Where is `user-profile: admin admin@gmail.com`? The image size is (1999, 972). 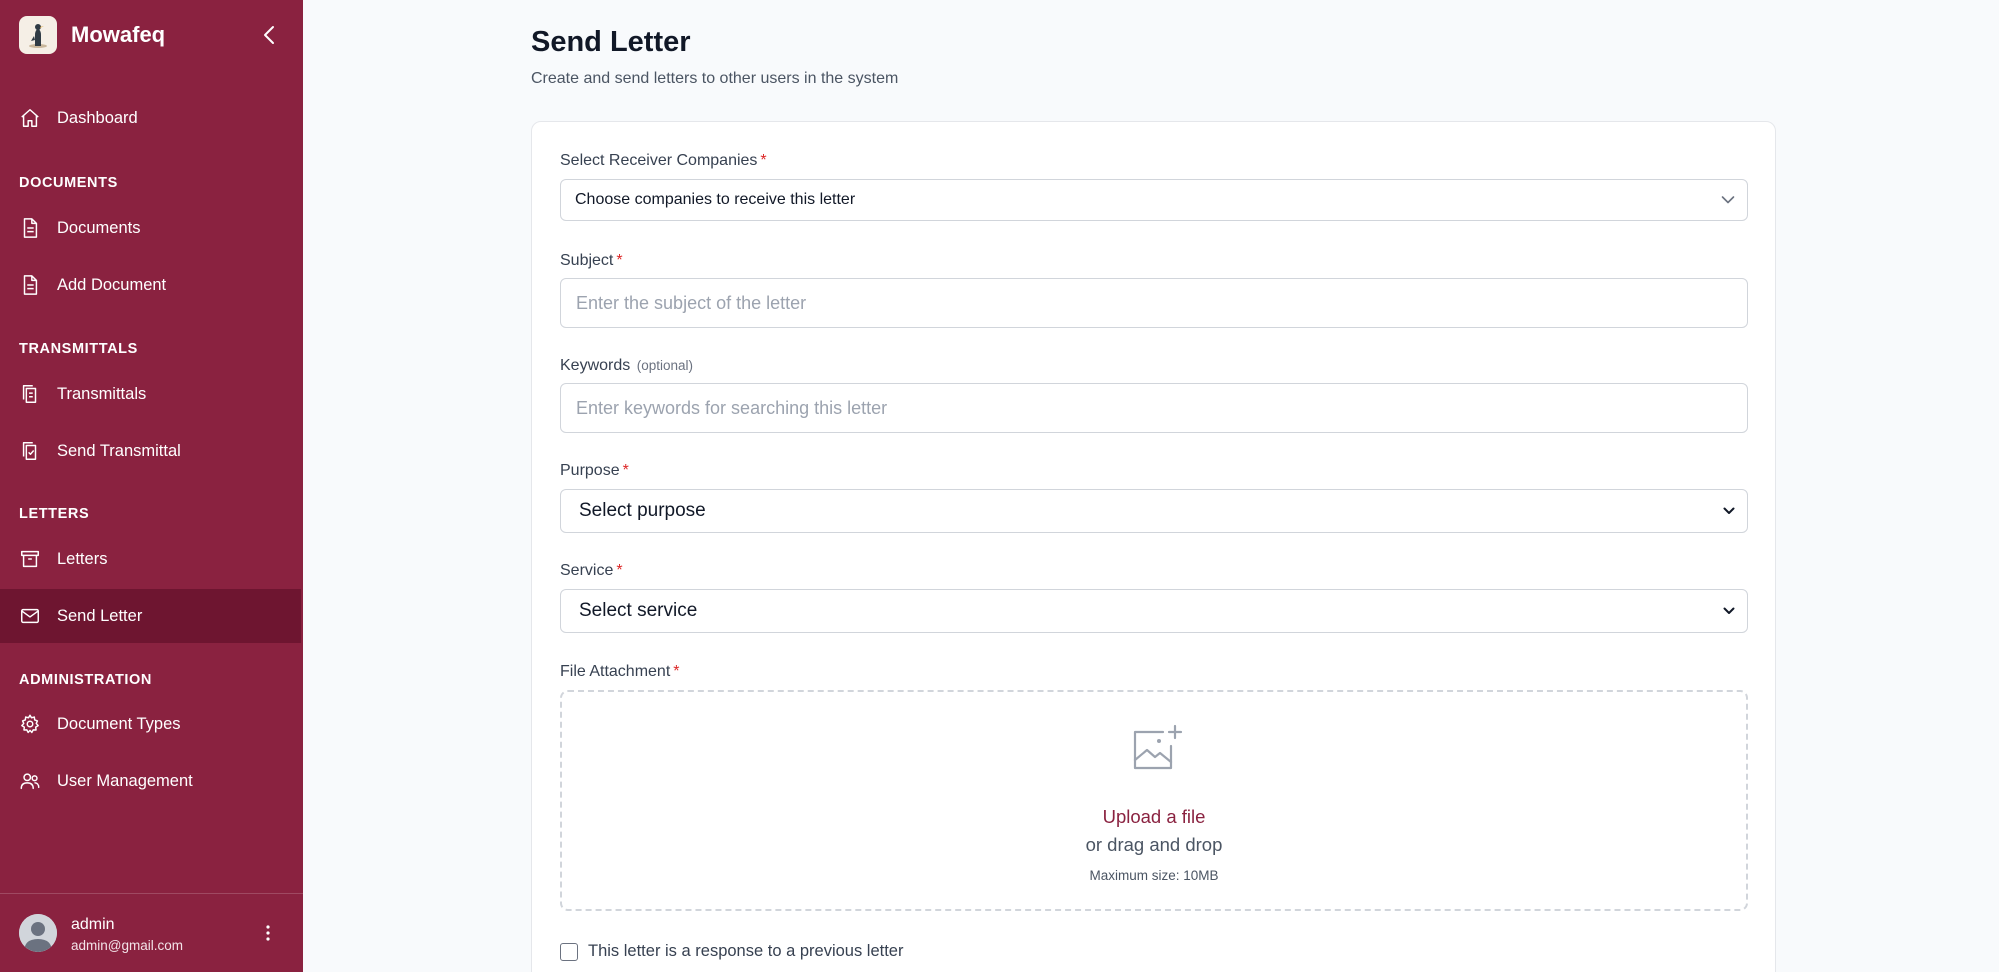 user-profile: admin admin@gmail.com is located at coordinates (151, 932).